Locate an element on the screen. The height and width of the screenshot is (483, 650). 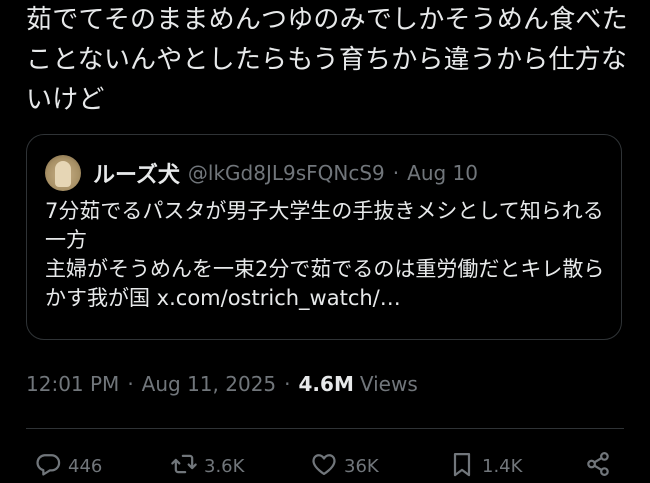
views-label: Views is located at coordinates (388, 384).